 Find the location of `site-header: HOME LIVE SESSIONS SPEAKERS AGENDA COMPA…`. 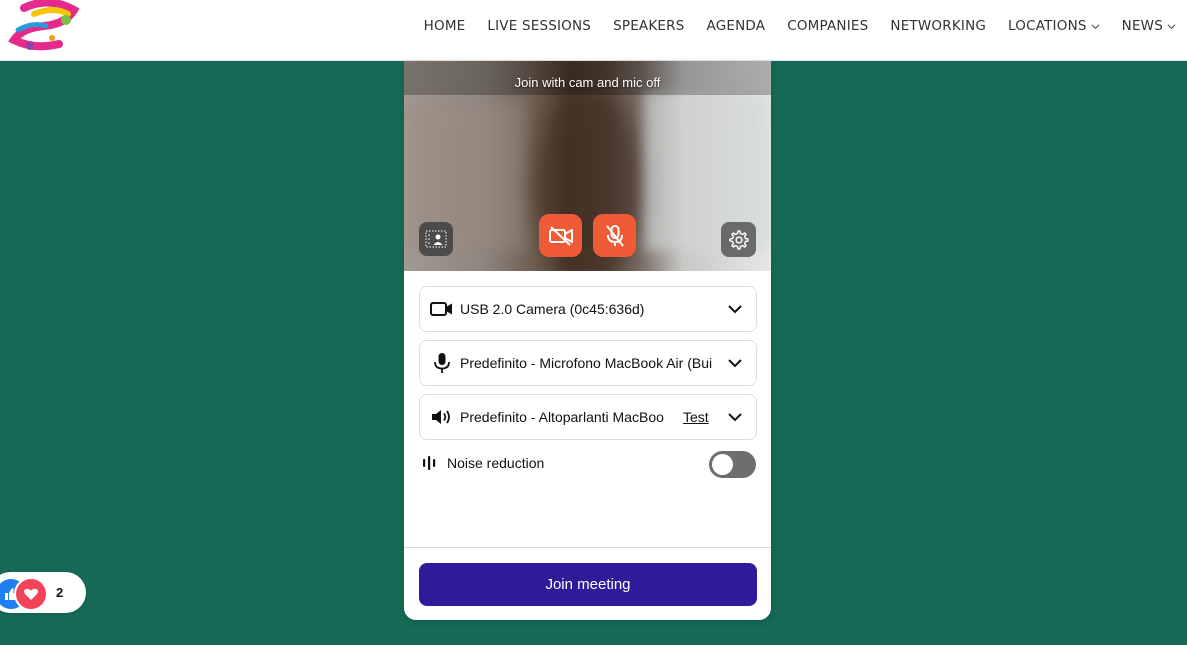

site-header: HOME LIVE SESSIONS SPEAKERS AGENDA COMPA… is located at coordinates (593, 30).